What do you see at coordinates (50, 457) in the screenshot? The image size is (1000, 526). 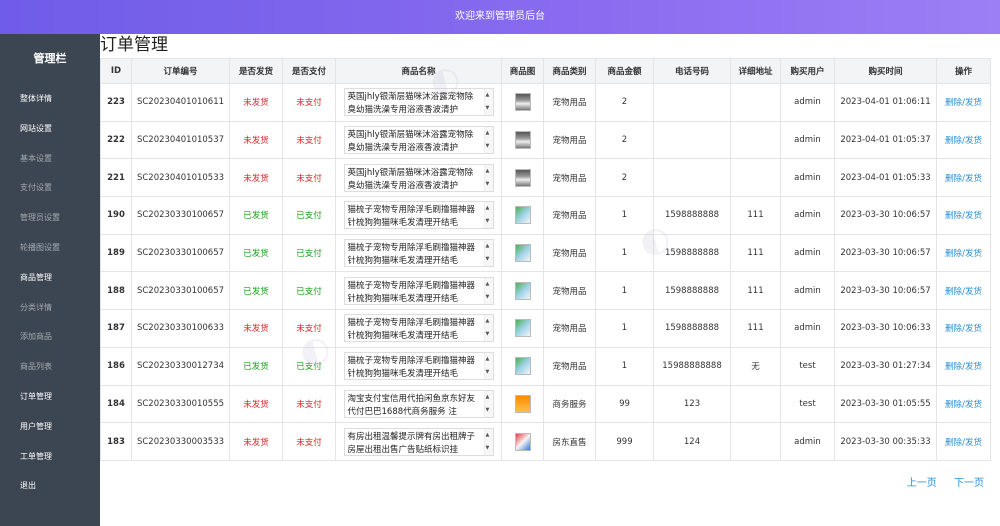 I see `sidebar-item: 工单管理` at bounding box center [50, 457].